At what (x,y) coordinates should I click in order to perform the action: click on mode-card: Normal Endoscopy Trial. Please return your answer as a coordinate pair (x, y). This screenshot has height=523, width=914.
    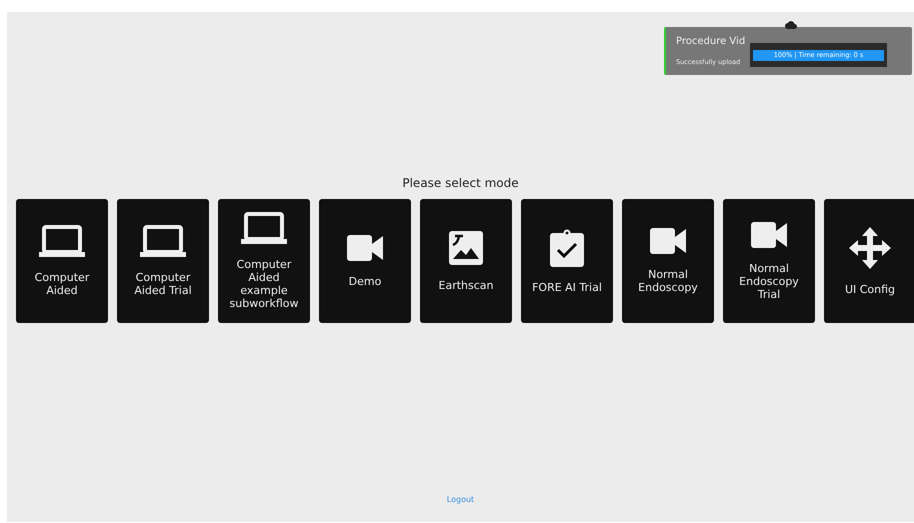
    Looking at the image, I should click on (769, 261).